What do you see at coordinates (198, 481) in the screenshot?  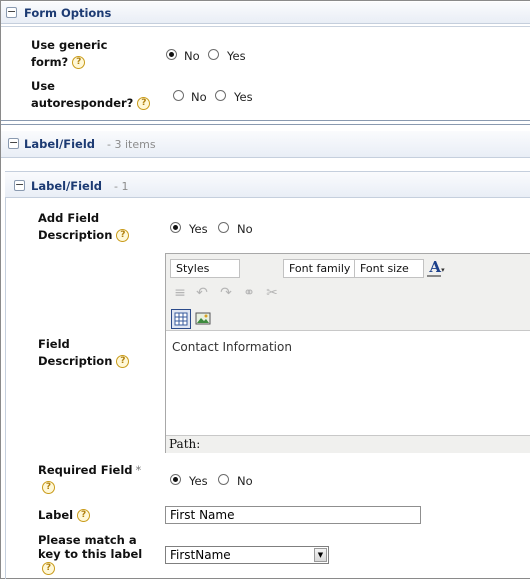 I see `required-yes-label: Yes` at bounding box center [198, 481].